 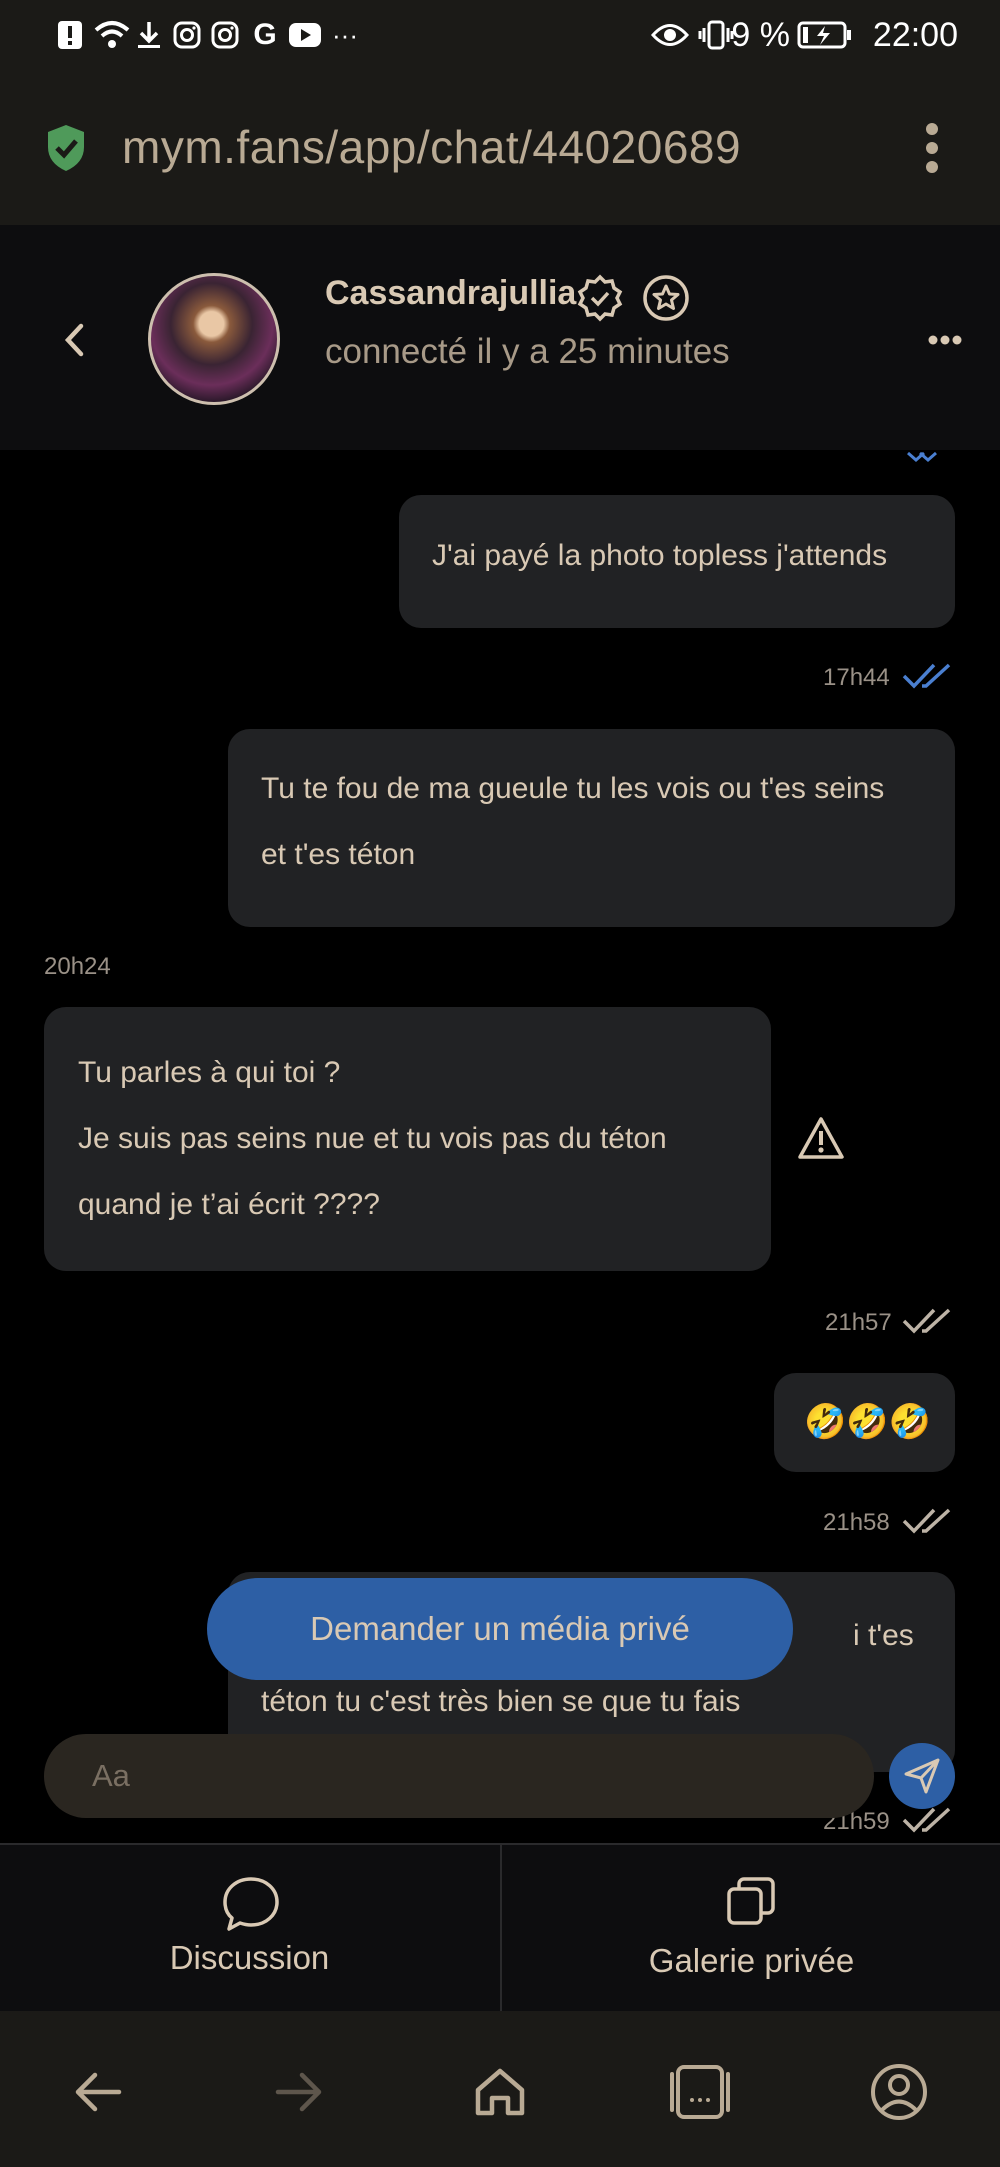 What do you see at coordinates (760, 35) in the screenshot?
I see `battery-percentage: 9 %` at bounding box center [760, 35].